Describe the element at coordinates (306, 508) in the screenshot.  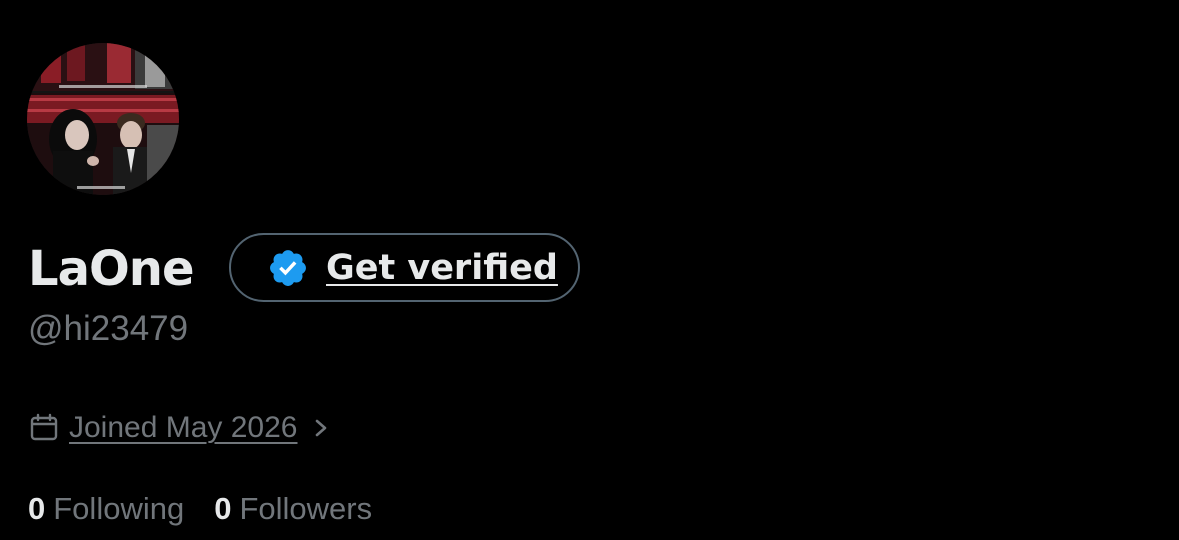
I see `followers-label: Followers` at that location.